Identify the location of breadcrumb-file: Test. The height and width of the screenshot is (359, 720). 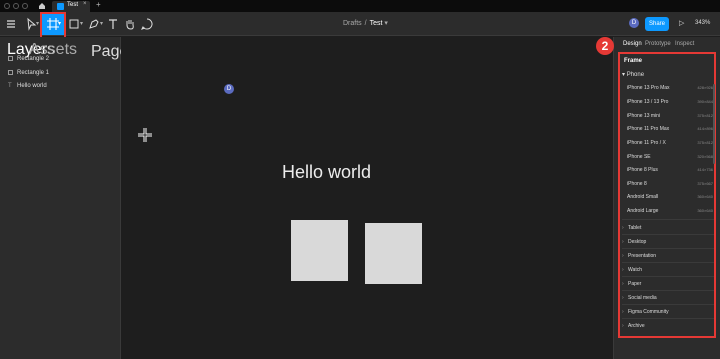
(376, 23).